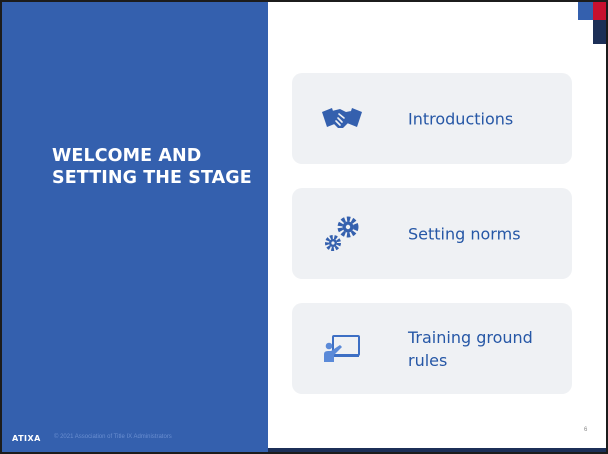 The image size is (608, 454). Describe the element at coordinates (437, 450) in the screenshot. I see `bottom-accent-bar` at that location.